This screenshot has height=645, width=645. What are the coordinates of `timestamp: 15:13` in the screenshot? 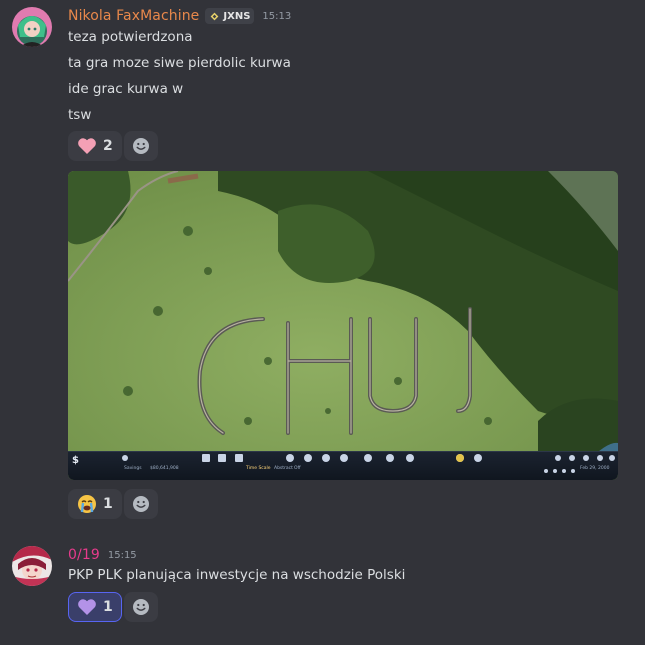 It's located at (277, 16).